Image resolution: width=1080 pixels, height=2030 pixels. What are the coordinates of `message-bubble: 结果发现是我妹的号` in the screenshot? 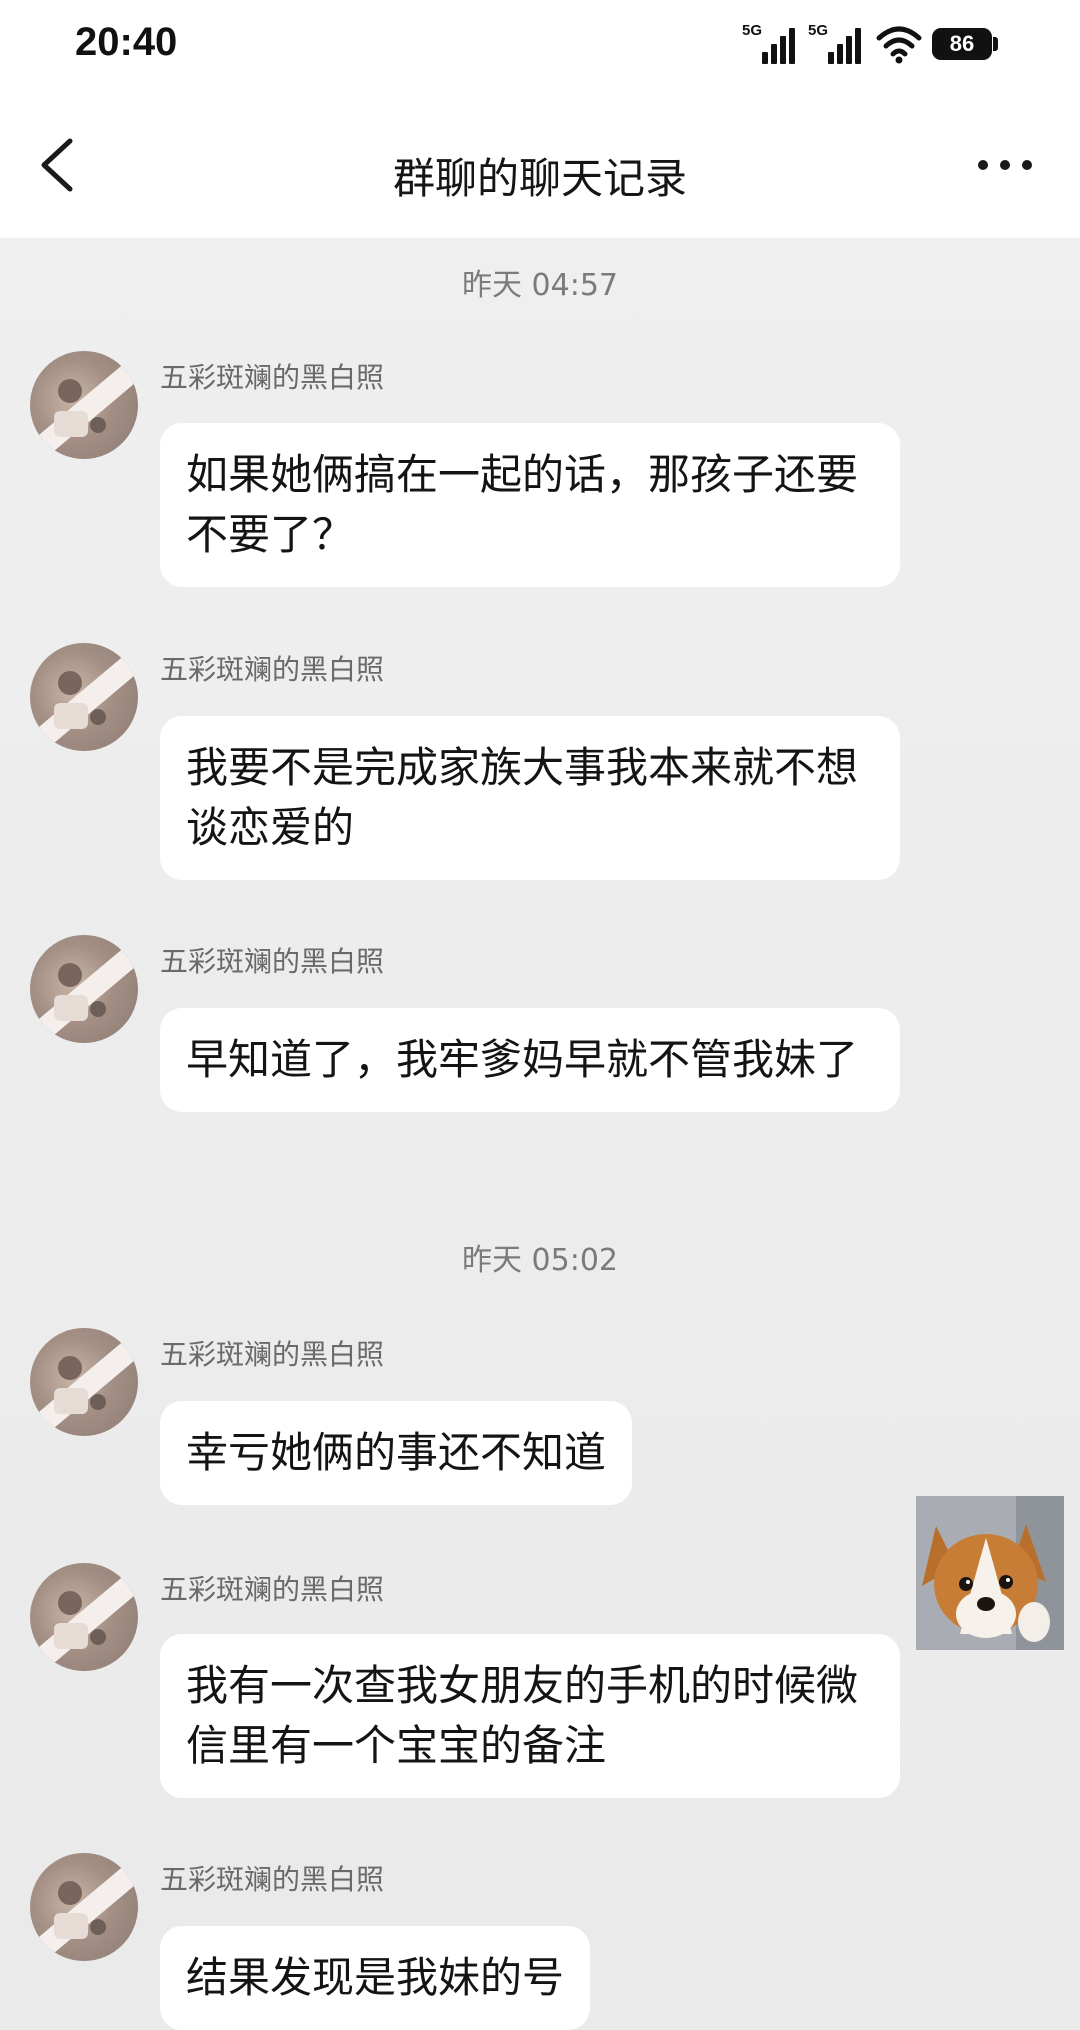 It's located at (375, 1978).